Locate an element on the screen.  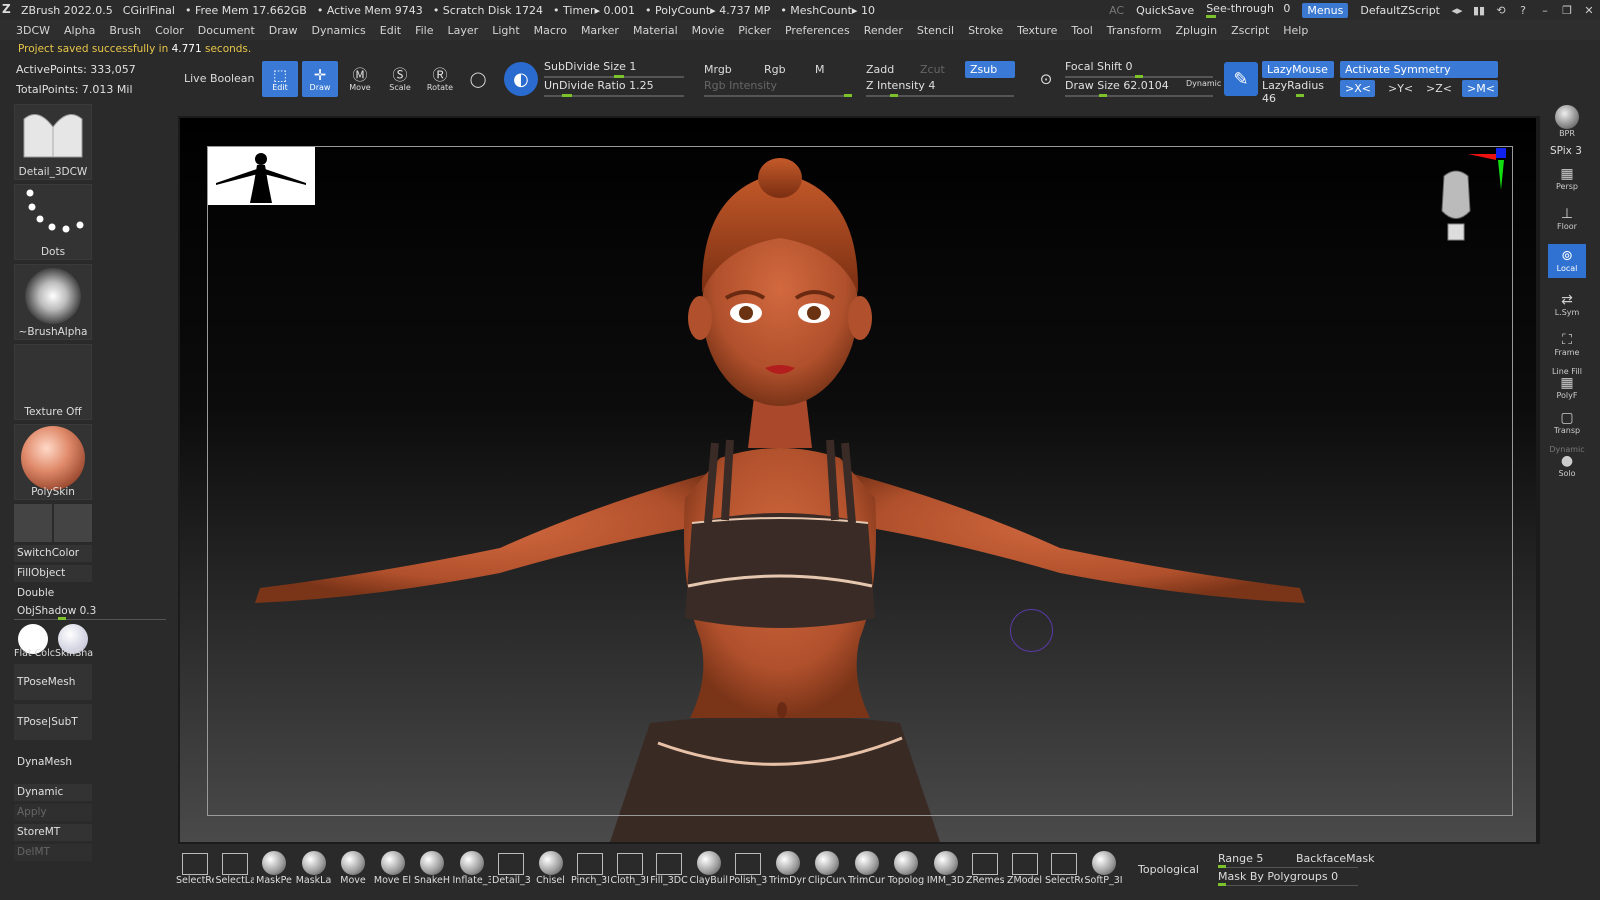
obj-shadow-slider: ObjShadow 0.3 is located at coordinates (90, 611).